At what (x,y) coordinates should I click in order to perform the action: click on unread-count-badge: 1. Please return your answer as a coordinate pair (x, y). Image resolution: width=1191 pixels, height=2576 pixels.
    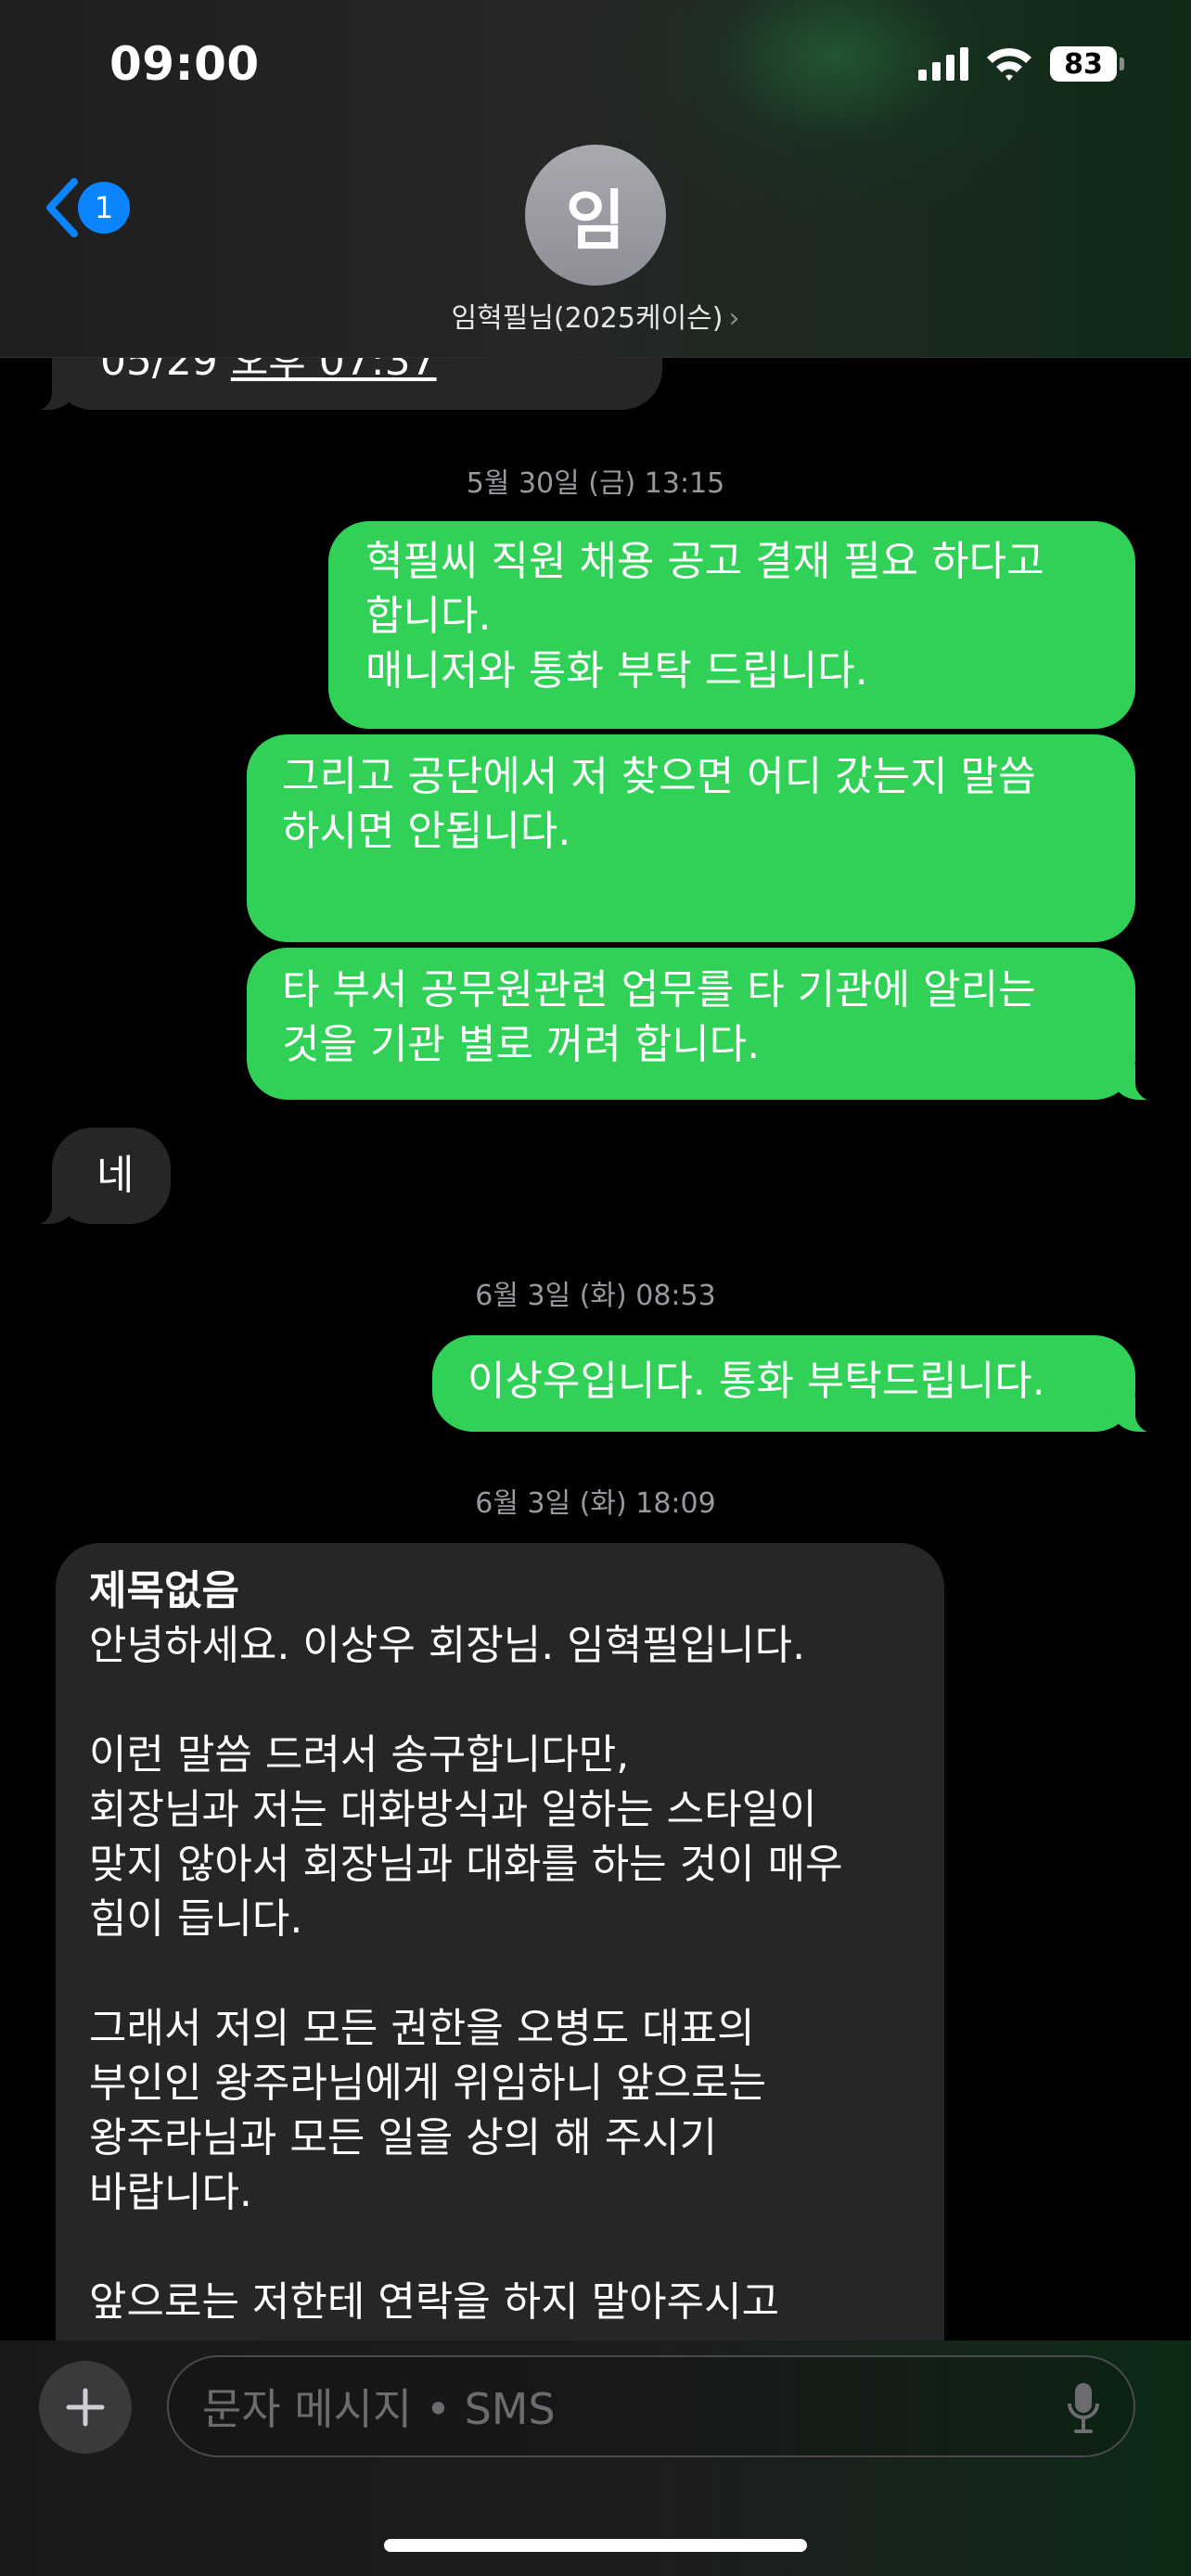
    Looking at the image, I should click on (104, 208).